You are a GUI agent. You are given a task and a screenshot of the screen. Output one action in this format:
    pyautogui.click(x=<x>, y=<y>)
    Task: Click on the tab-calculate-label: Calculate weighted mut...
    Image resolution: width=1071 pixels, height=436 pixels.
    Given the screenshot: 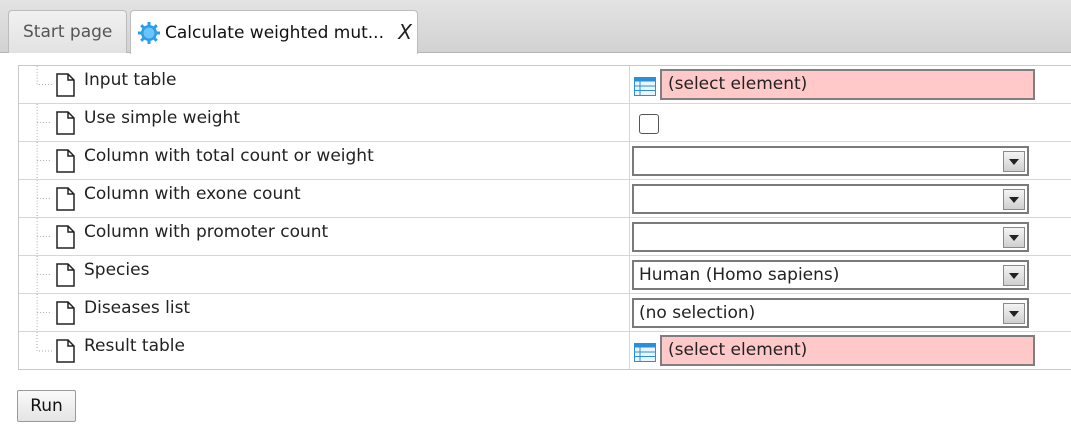 What is the action you would take?
    pyautogui.click(x=274, y=32)
    